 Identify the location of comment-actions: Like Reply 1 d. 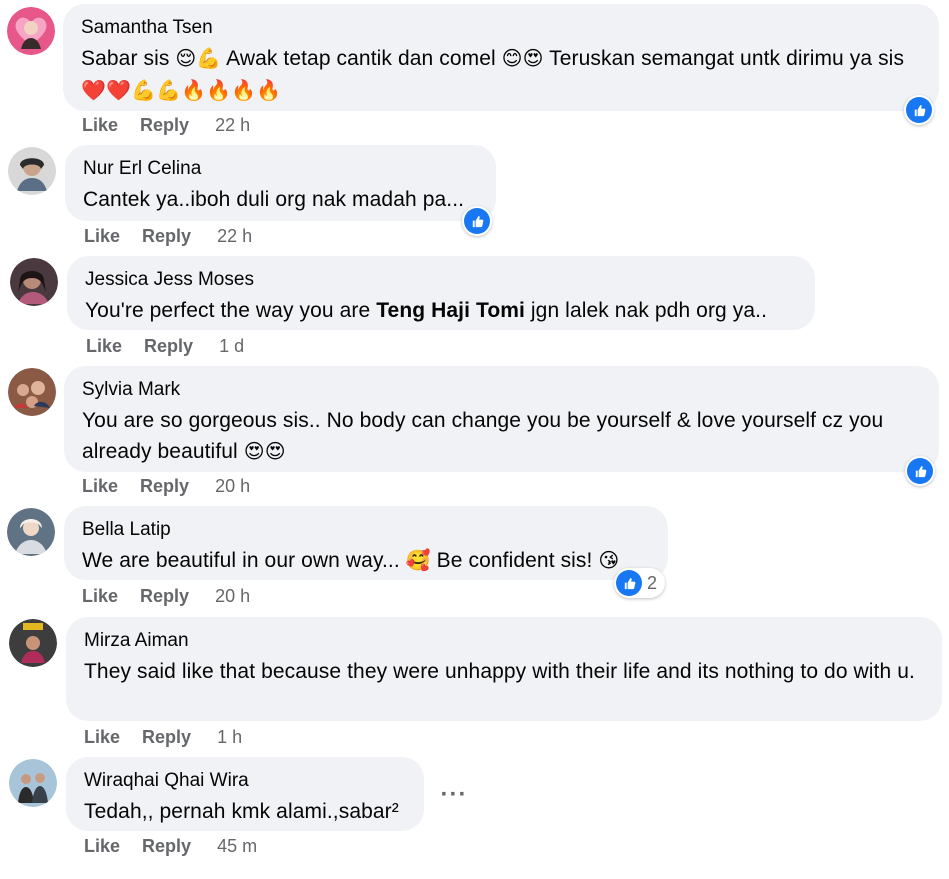
(165, 348).